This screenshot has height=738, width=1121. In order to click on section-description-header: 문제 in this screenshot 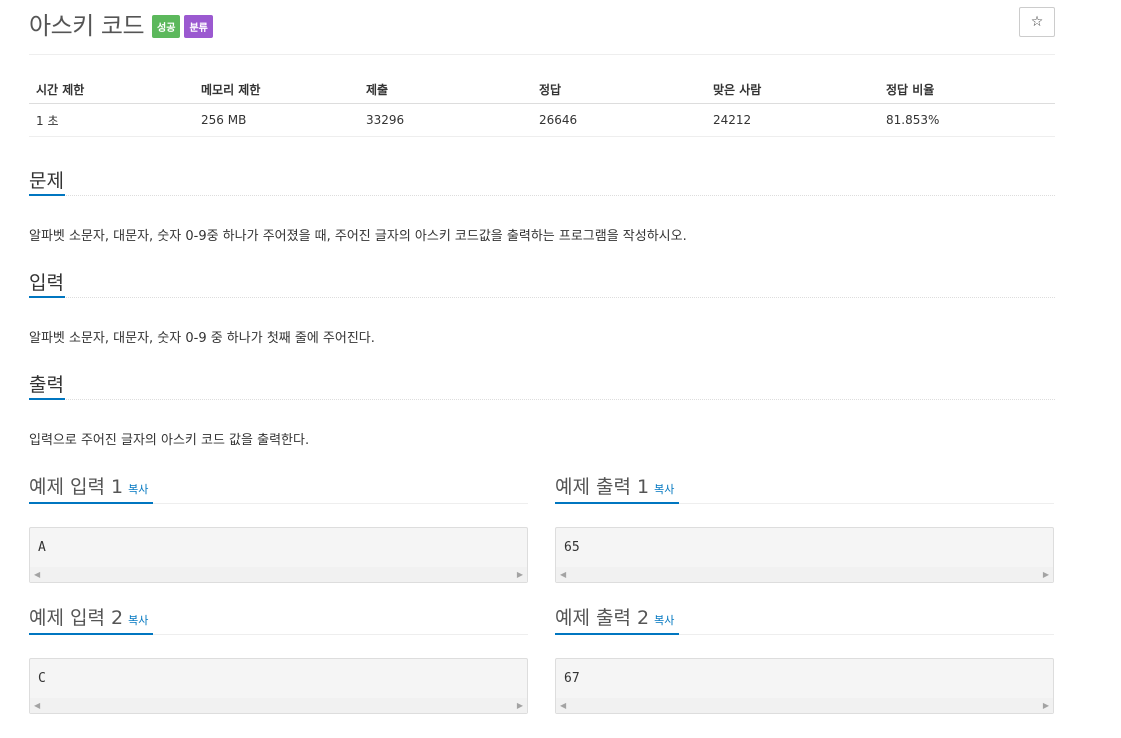, I will do `click(542, 180)`.